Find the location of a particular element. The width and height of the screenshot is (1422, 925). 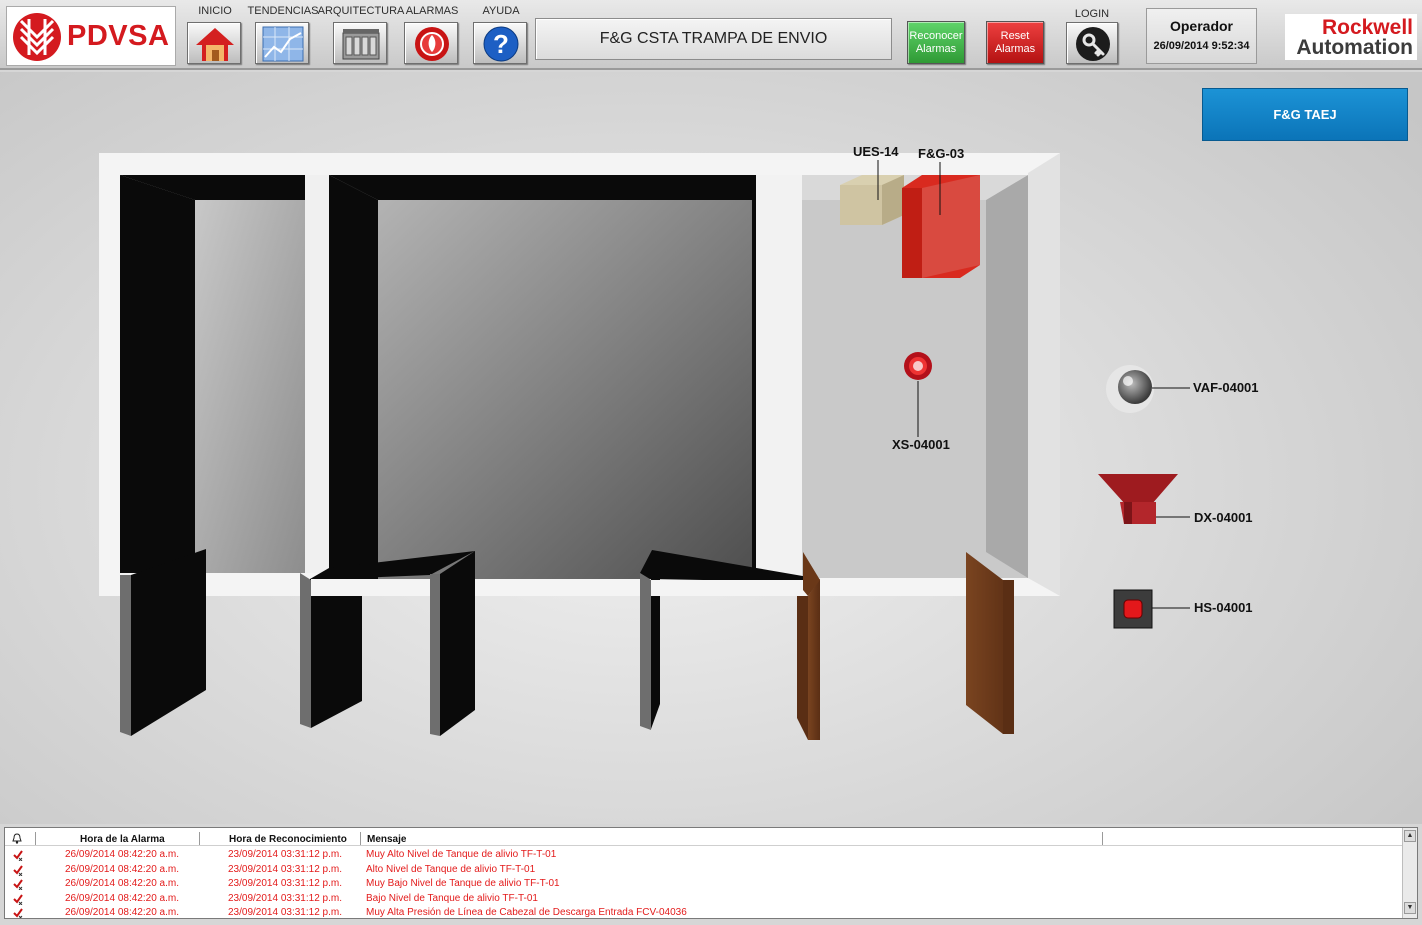

hs-04001-tag: HS-04001 is located at coordinates (1223, 607).